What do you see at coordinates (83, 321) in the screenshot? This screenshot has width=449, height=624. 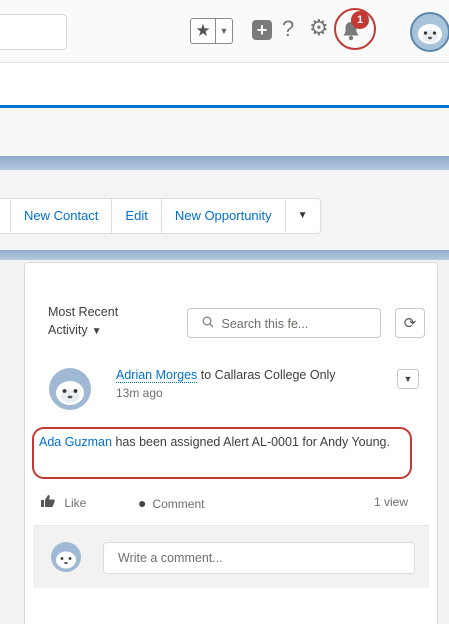 I see `feed-sort-label: Most Recent Activity` at bounding box center [83, 321].